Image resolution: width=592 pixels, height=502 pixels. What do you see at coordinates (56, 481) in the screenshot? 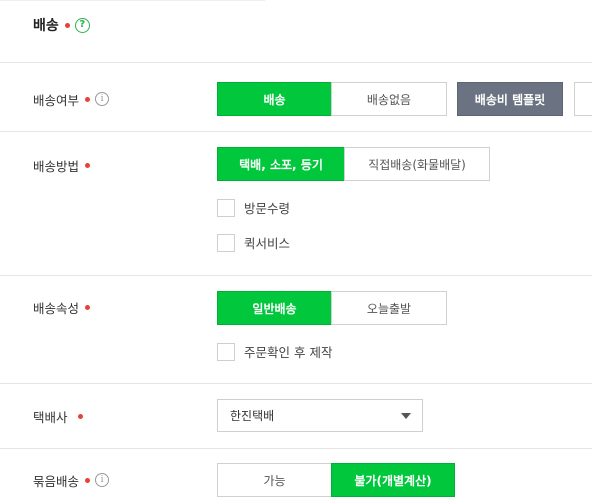
I see `bundle-delivery-label: 묶음배송` at bounding box center [56, 481].